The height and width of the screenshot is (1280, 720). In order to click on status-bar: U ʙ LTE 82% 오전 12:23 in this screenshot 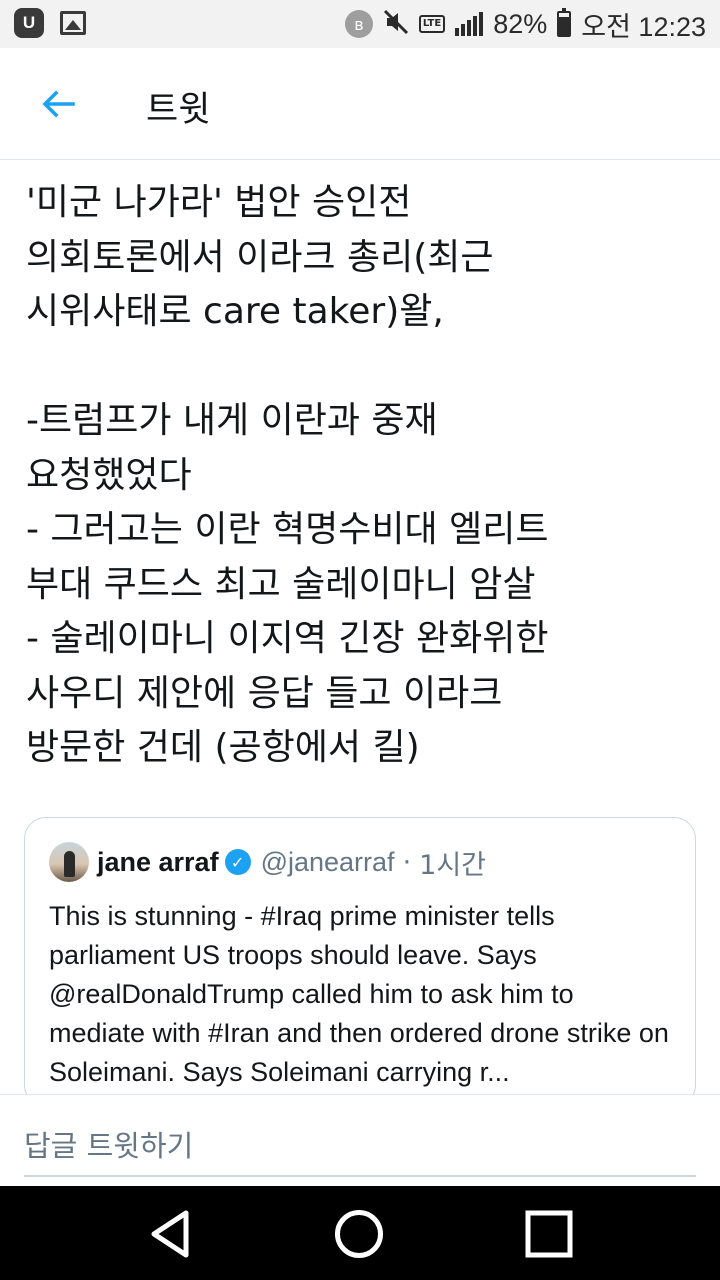, I will do `click(360, 24)`.